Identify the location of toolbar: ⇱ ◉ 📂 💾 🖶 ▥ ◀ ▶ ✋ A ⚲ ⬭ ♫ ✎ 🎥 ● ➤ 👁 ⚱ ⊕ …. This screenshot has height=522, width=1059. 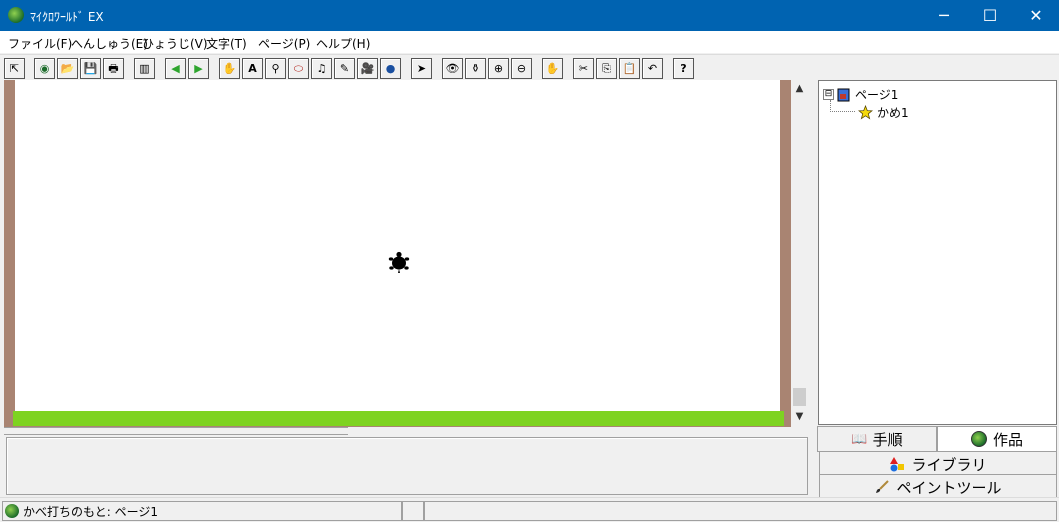
(529, 67).